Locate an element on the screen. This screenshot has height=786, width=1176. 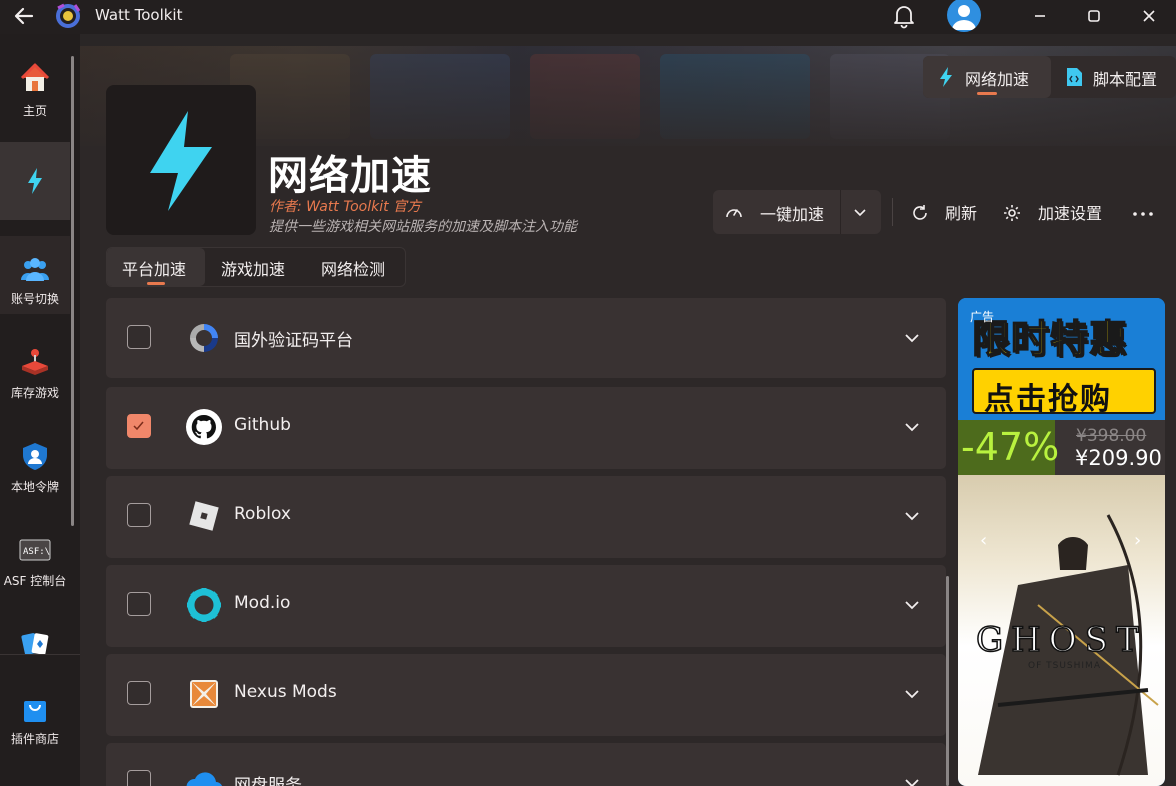
tab-network-check: 网络检测 is located at coordinates (355, 267).